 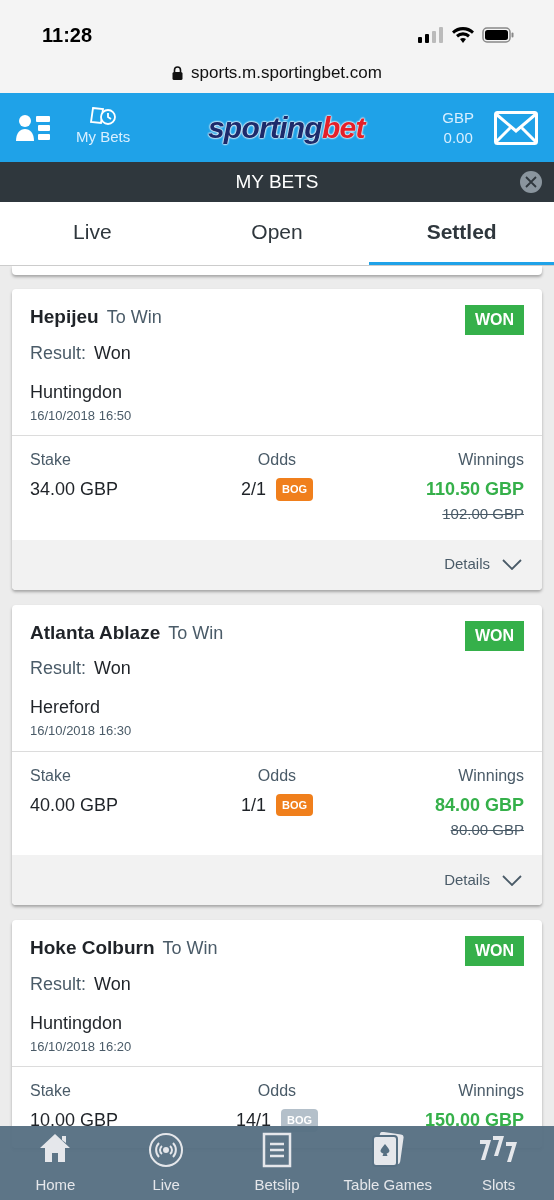 I want to click on odds-value: 14/1, so click(x=253, y=1120).